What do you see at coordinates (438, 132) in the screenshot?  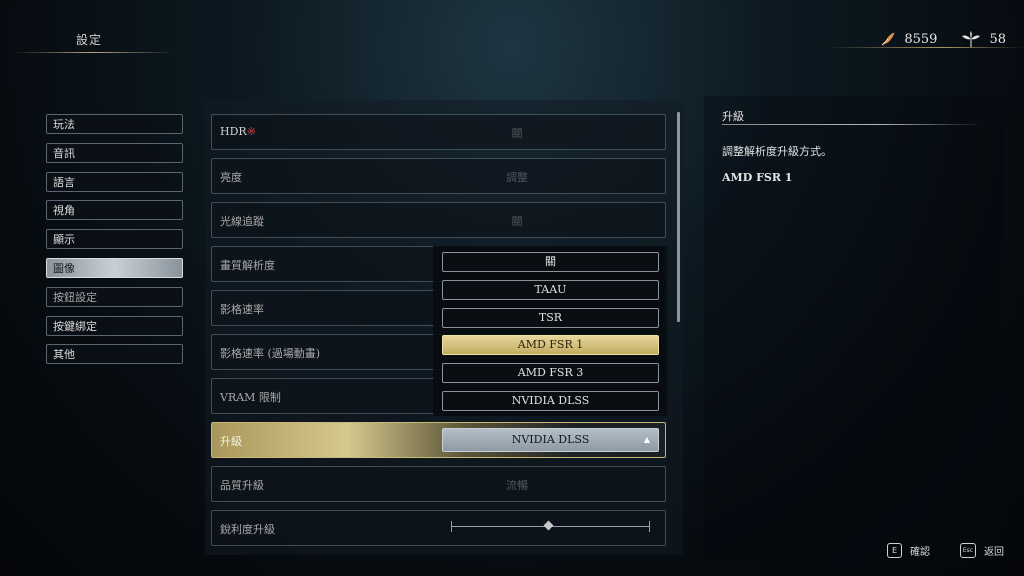 I see `setting-row-hdr: HDR※ 關` at bounding box center [438, 132].